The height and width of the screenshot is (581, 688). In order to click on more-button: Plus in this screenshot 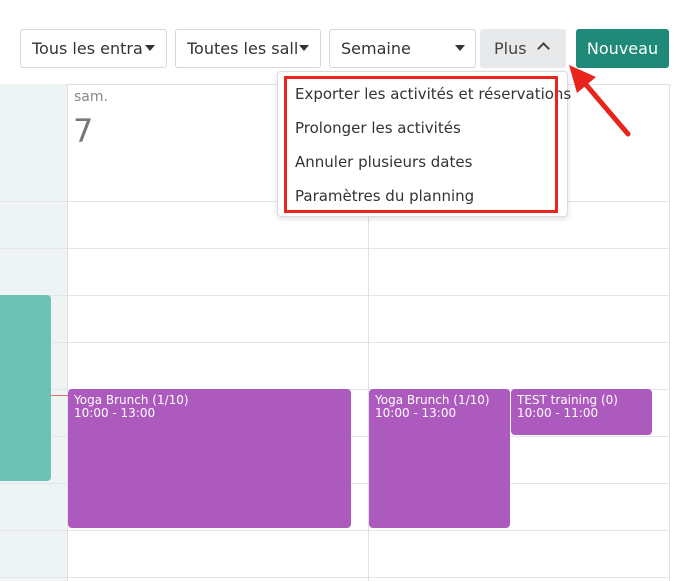, I will do `click(523, 48)`.